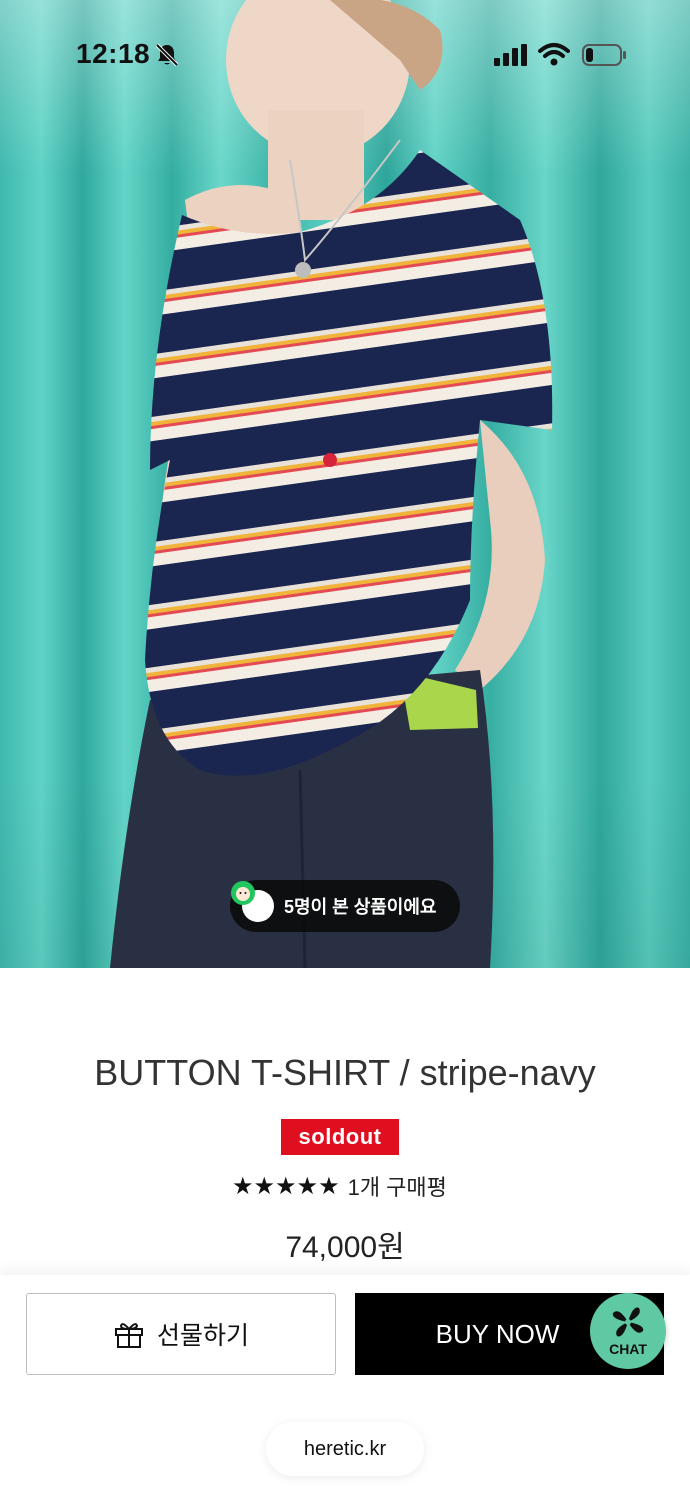 This screenshot has height=1500, width=690. What do you see at coordinates (128, 1335) in the screenshot?
I see `gift-icon` at bounding box center [128, 1335].